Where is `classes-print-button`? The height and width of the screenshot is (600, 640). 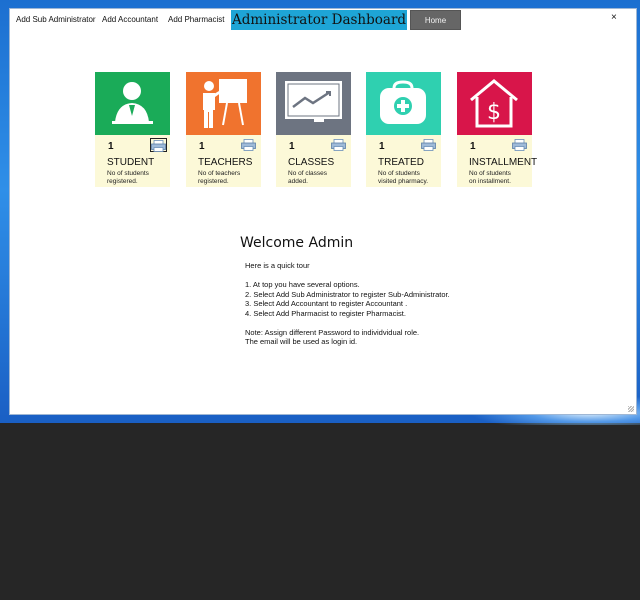
classes-print-button is located at coordinates (339, 145).